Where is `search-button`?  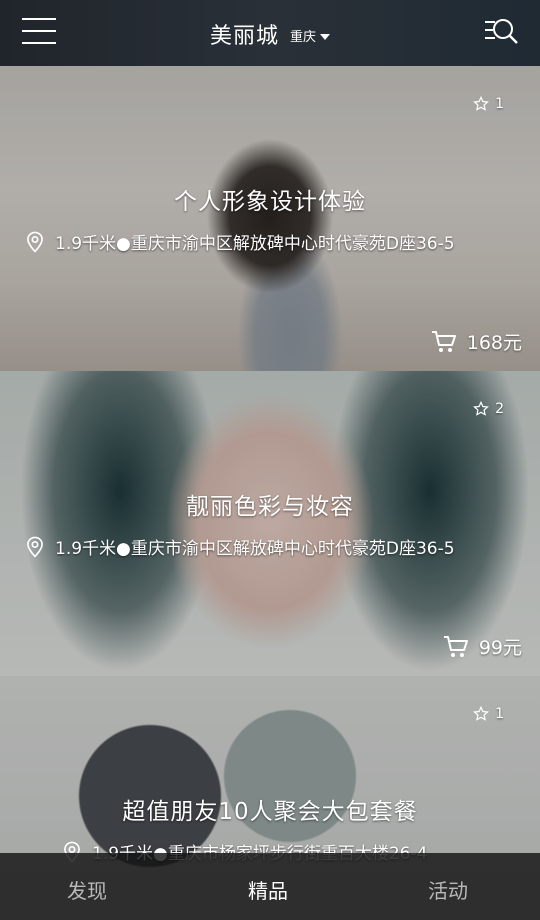
search-button is located at coordinates (502, 31).